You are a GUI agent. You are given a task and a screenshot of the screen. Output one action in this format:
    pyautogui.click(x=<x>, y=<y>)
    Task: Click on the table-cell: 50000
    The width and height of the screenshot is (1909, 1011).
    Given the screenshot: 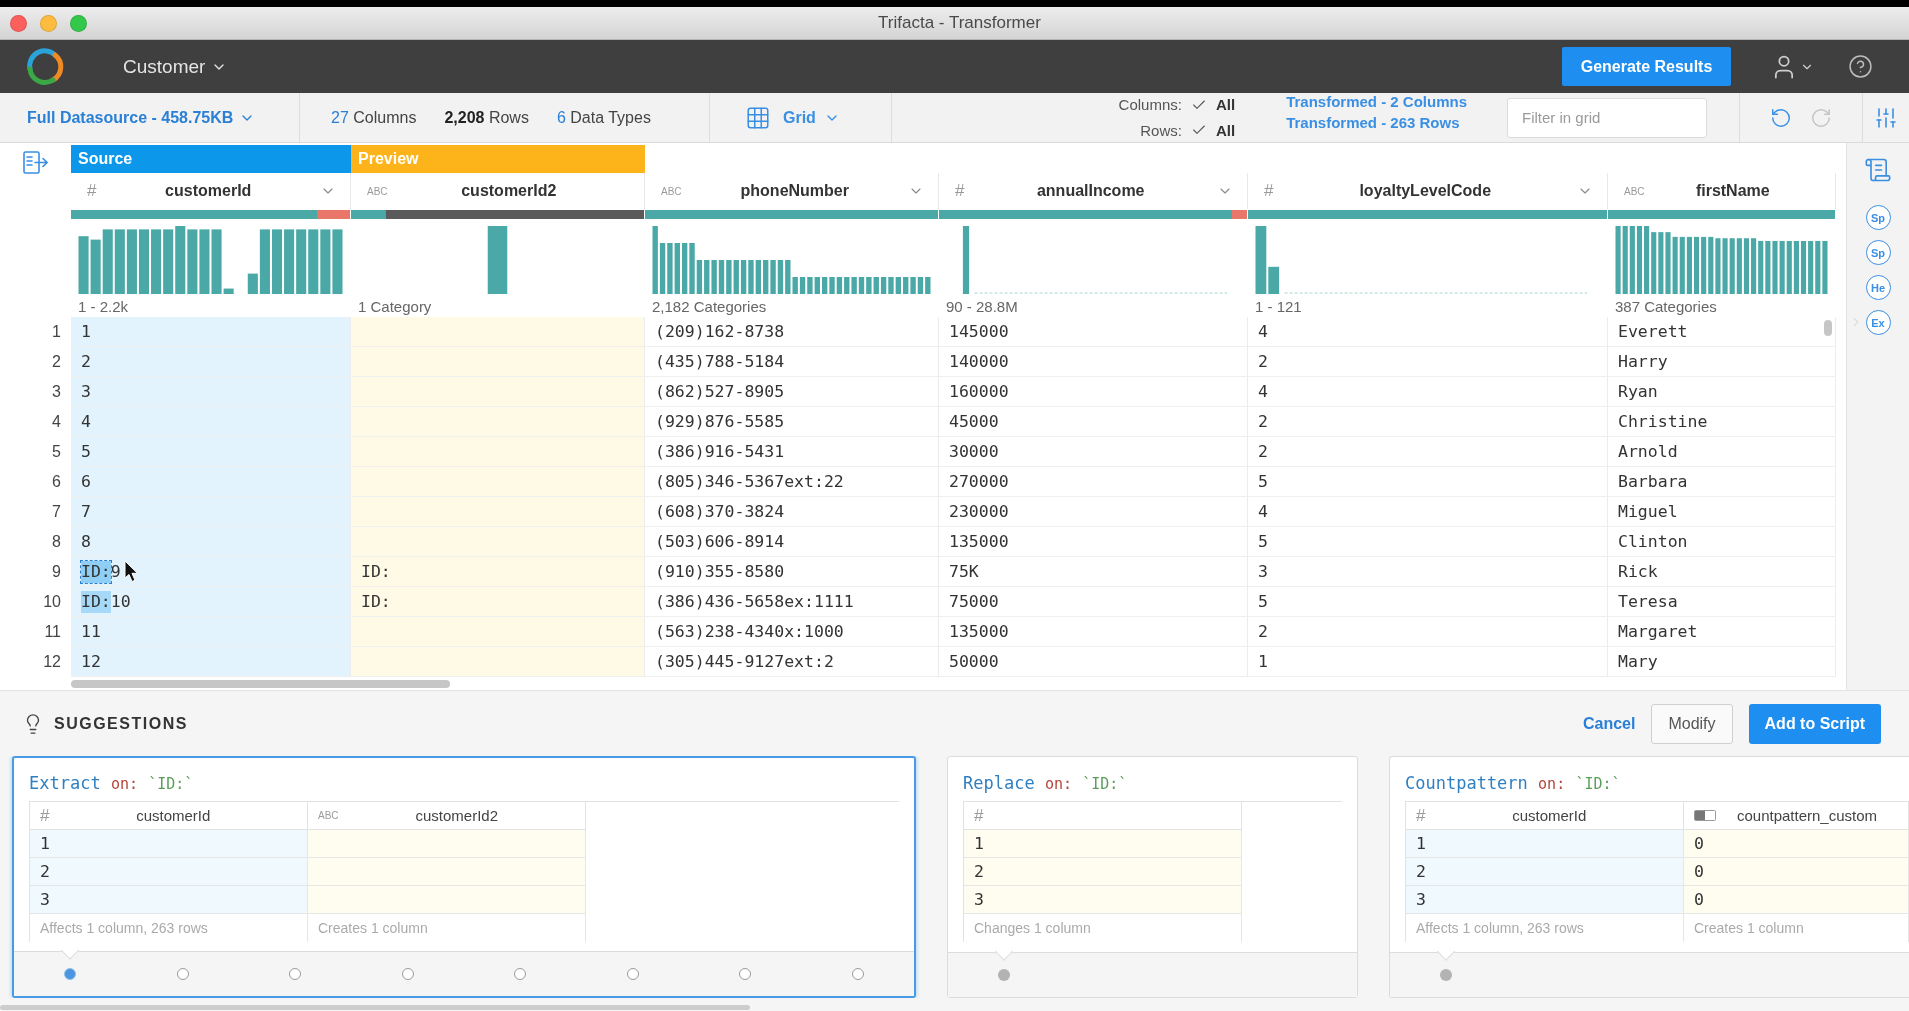 What is the action you would take?
    pyautogui.click(x=1093, y=662)
    